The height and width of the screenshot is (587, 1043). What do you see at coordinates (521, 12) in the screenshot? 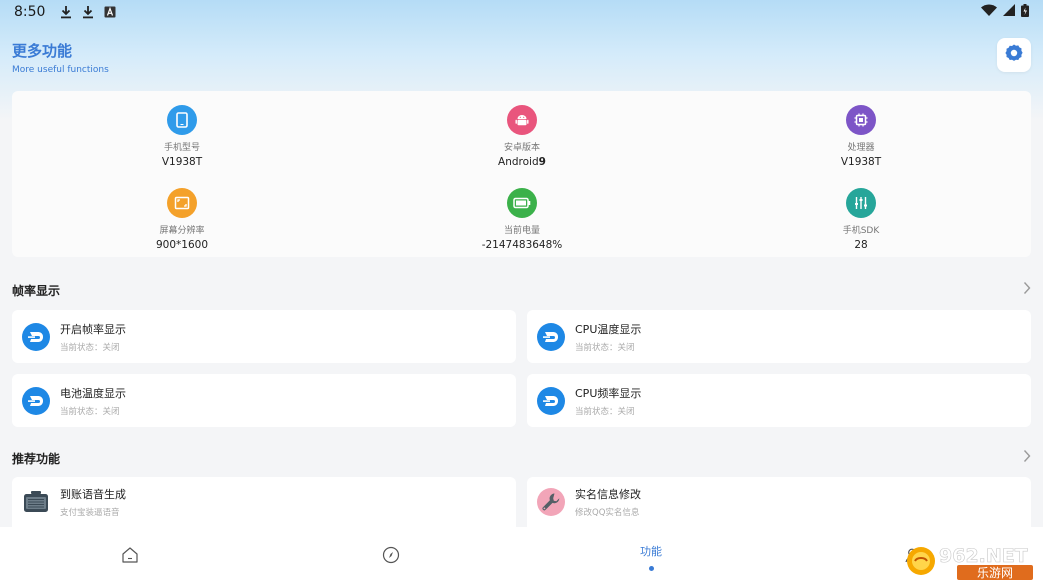
I see `status-bar: 8:50` at bounding box center [521, 12].